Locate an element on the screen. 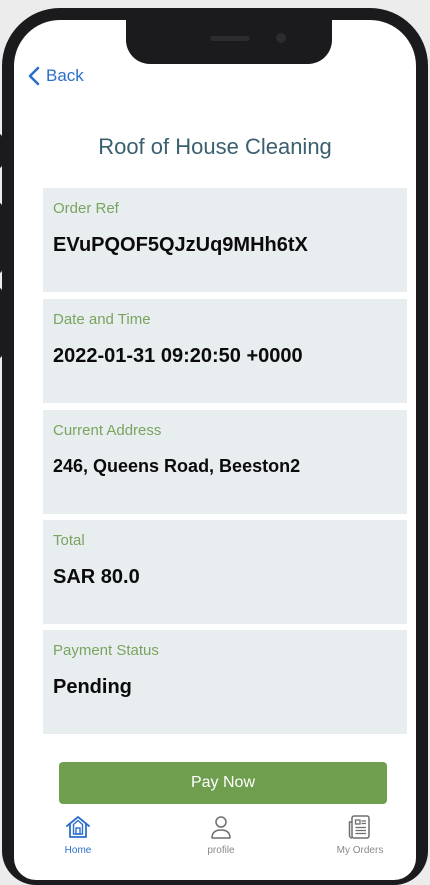  address-value: 246, Queens Road, Beeston2 is located at coordinates (177, 466).